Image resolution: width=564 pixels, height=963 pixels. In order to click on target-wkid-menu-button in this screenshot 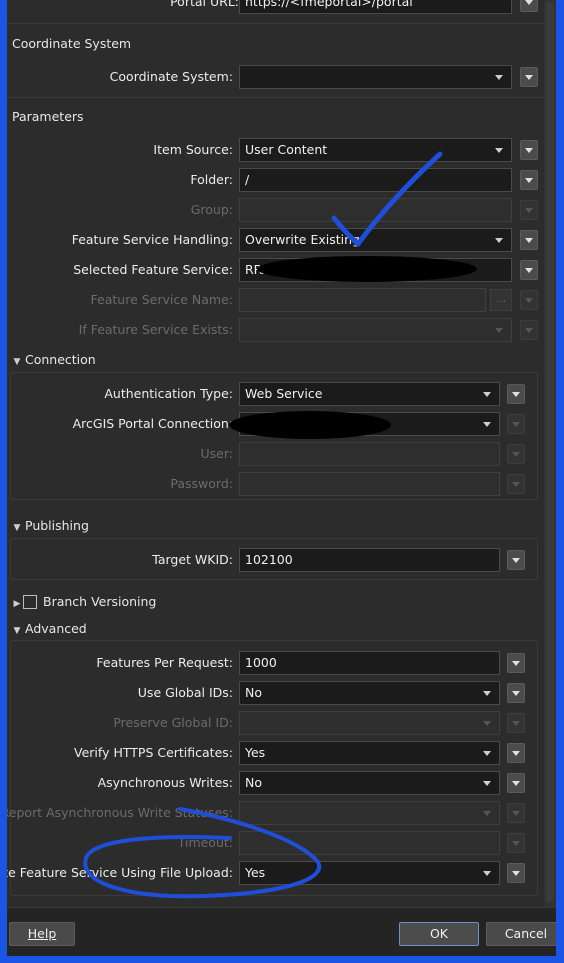, I will do `click(516, 560)`.